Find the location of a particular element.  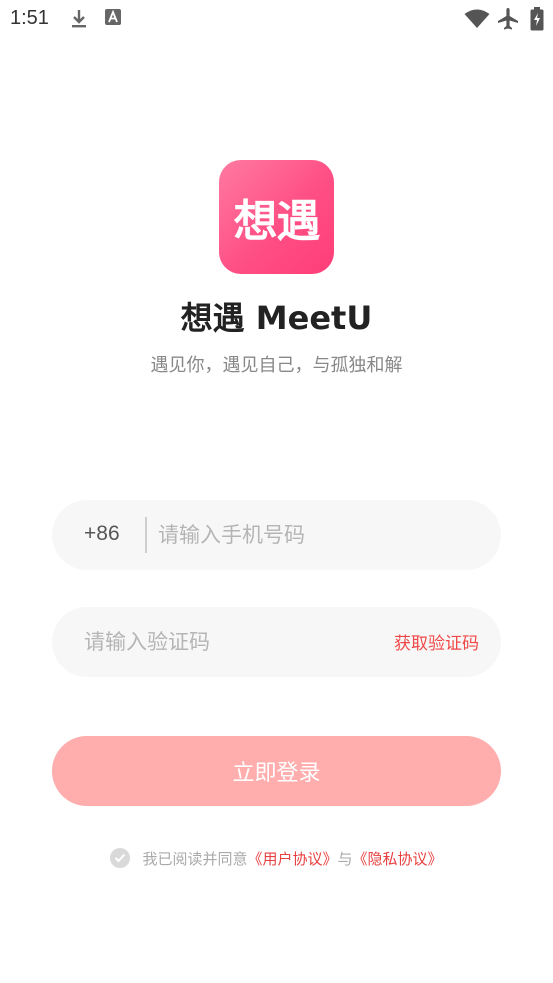

phone-input is located at coordinates (318, 535).